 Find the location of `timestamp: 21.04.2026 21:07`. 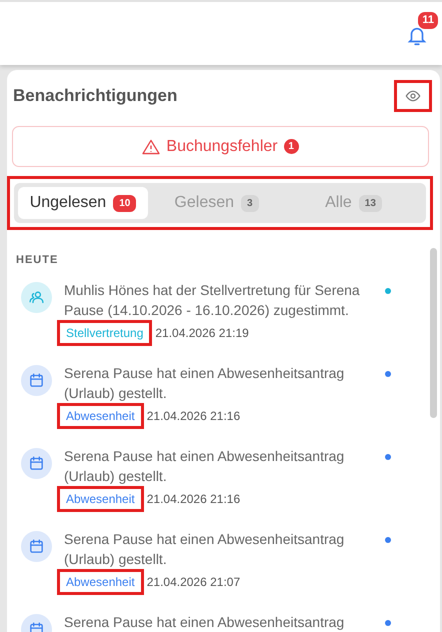

timestamp: 21.04.2026 21:07 is located at coordinates (193, 582).